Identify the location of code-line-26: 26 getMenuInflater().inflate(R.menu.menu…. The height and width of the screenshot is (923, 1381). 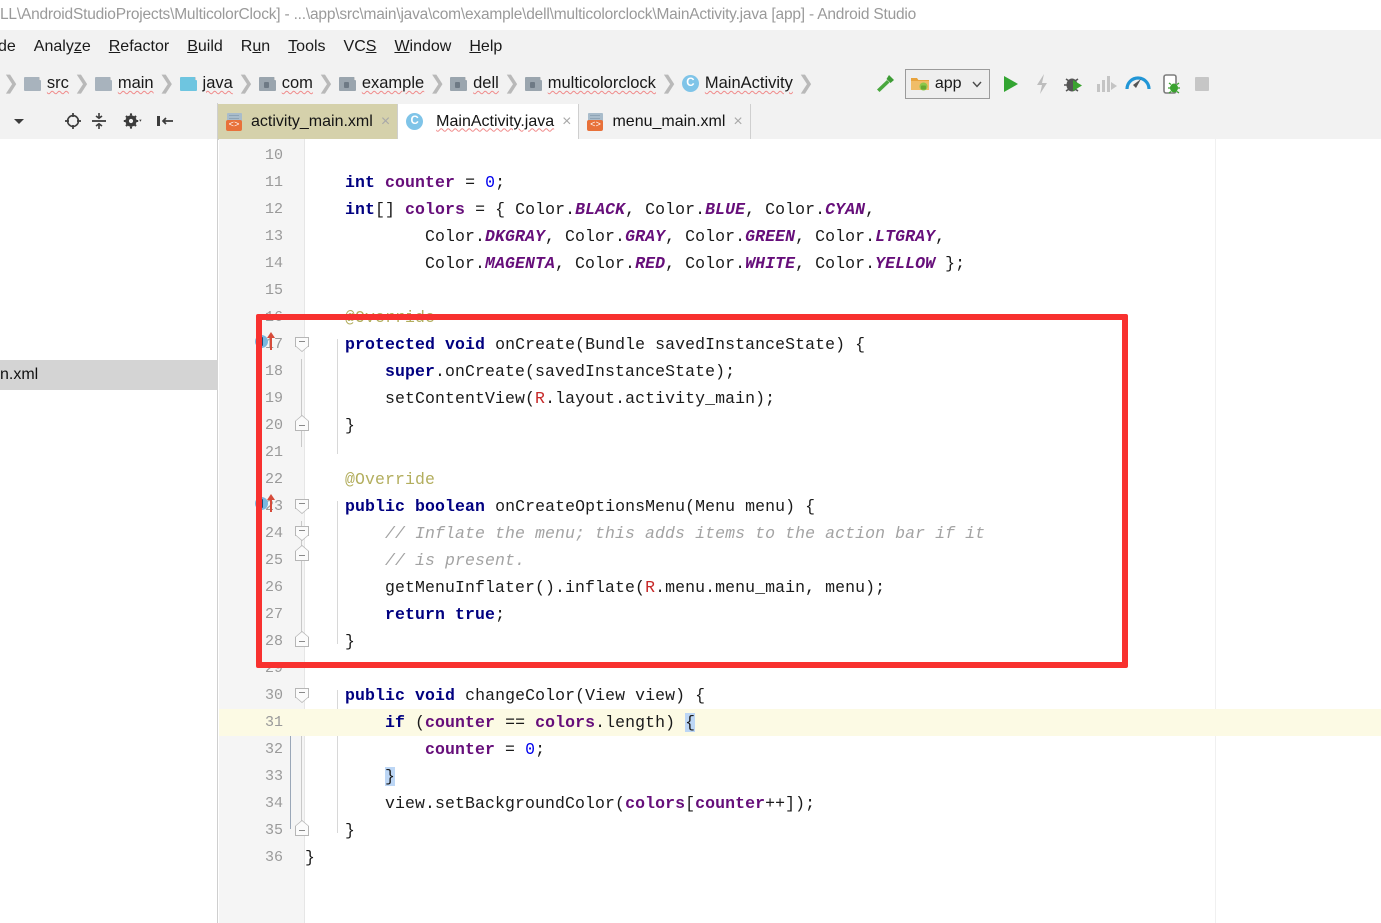
(800, 587).